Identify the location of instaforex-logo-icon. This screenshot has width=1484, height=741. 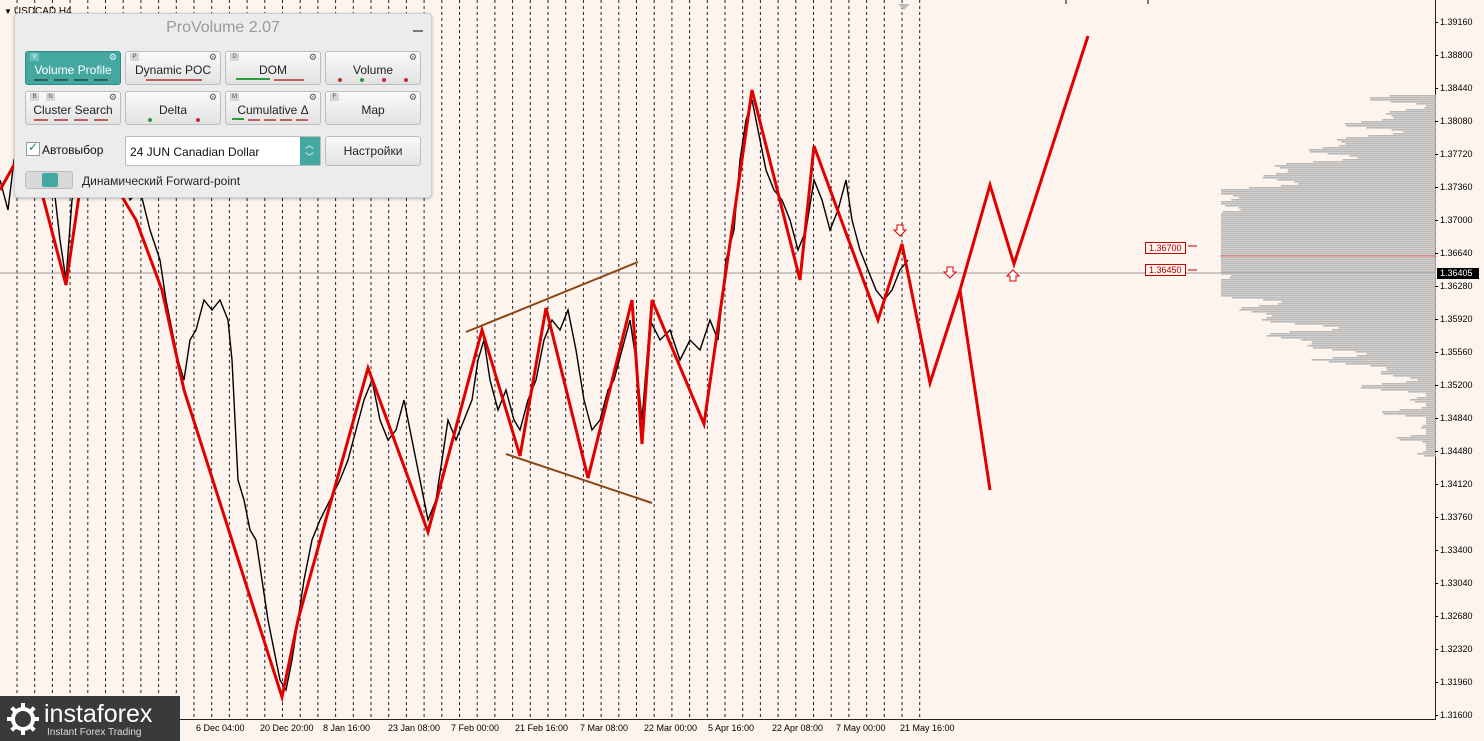
(23, 719).